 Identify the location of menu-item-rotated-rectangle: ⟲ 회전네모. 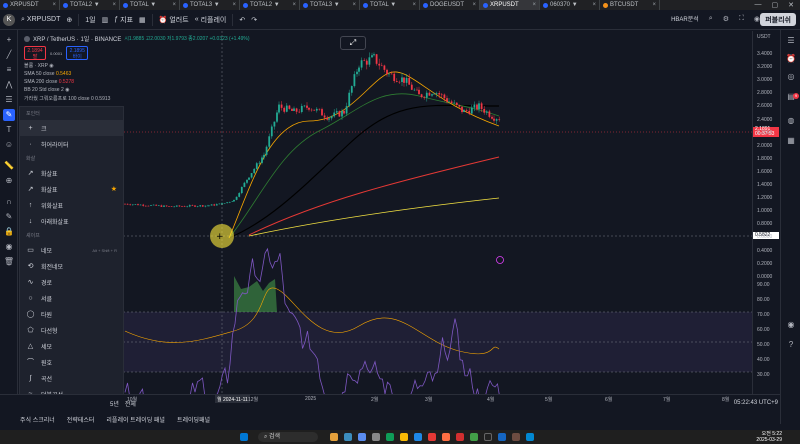
(71, 266).